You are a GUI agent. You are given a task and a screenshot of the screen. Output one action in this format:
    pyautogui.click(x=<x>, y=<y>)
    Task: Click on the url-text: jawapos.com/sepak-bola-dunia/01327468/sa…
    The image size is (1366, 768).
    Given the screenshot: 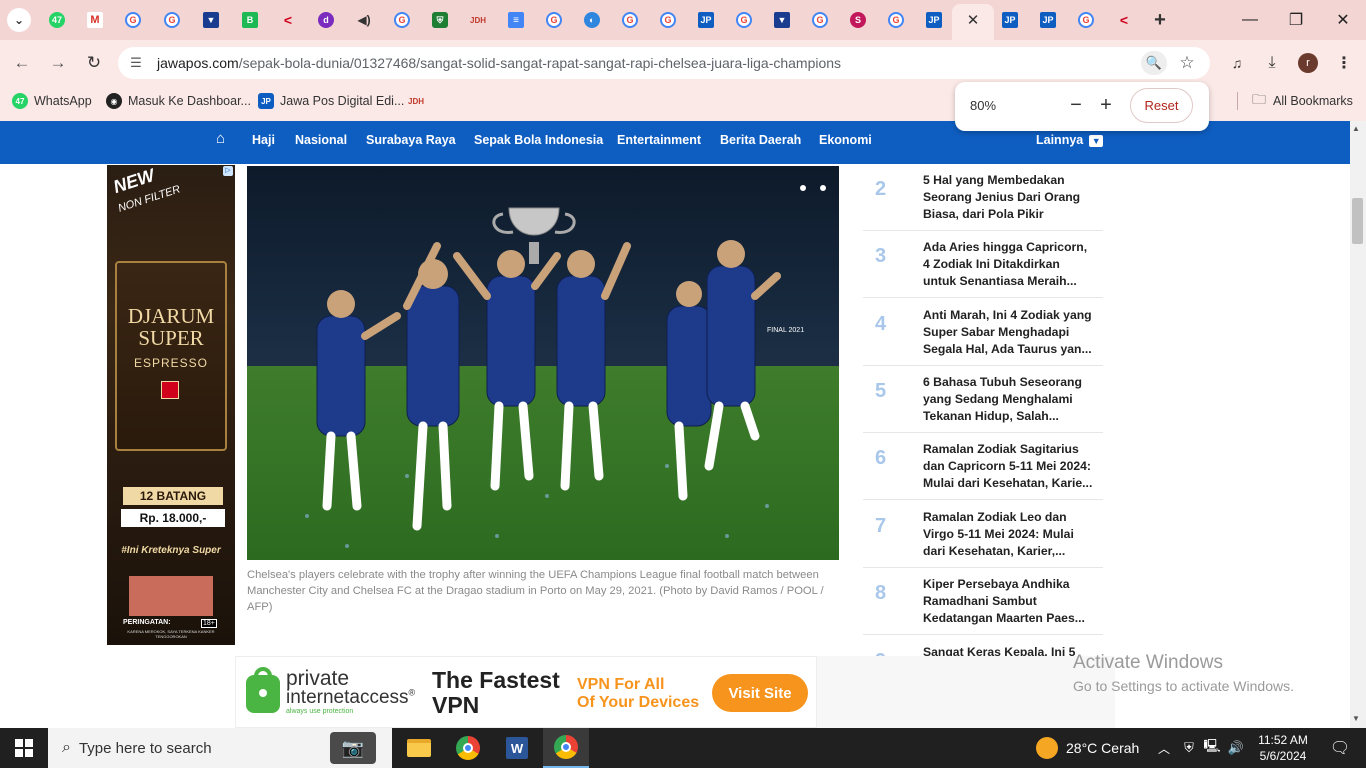 What is the action you would take?
    pyautogui.click(x=499, y=63)
    